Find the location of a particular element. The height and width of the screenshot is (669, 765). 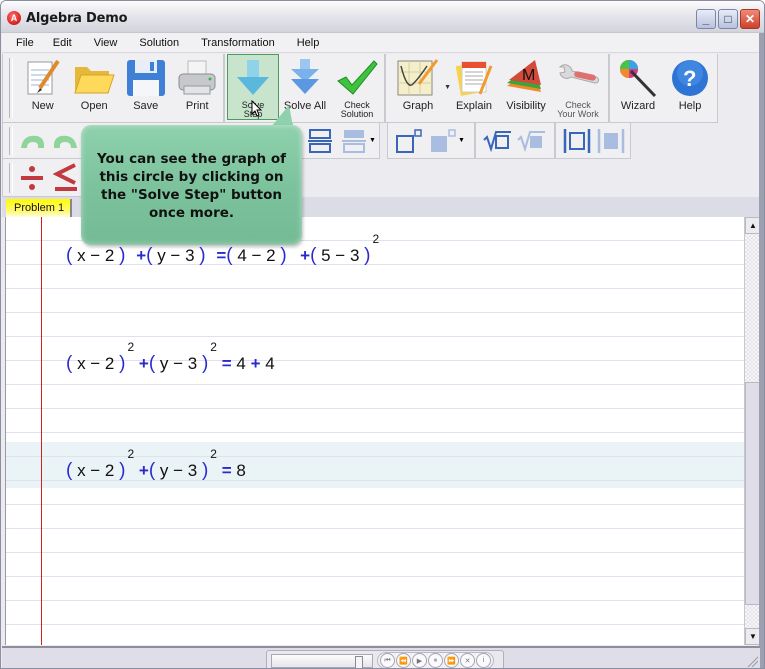

fraction-dropdown-icon: ▼ is located at coordinates (372, 140).